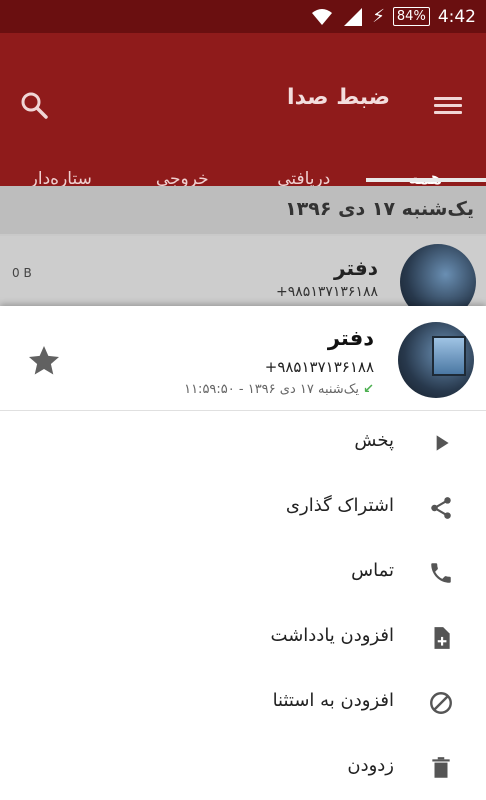 The width and height of the screenshot is (486, 800). Describe the element at coordinates (374, 440) in the screenshot. I see `action-label: پخش` at that location.